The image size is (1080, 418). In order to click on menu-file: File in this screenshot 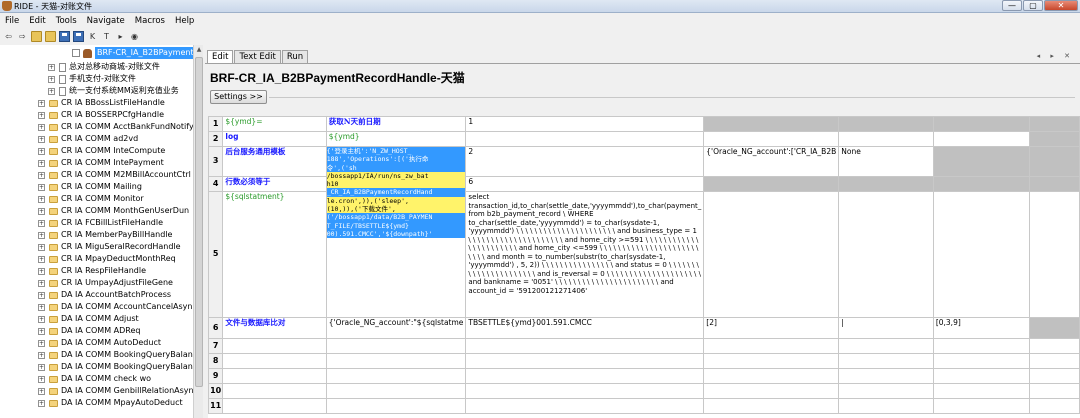, I will do `click(12, 21)`.